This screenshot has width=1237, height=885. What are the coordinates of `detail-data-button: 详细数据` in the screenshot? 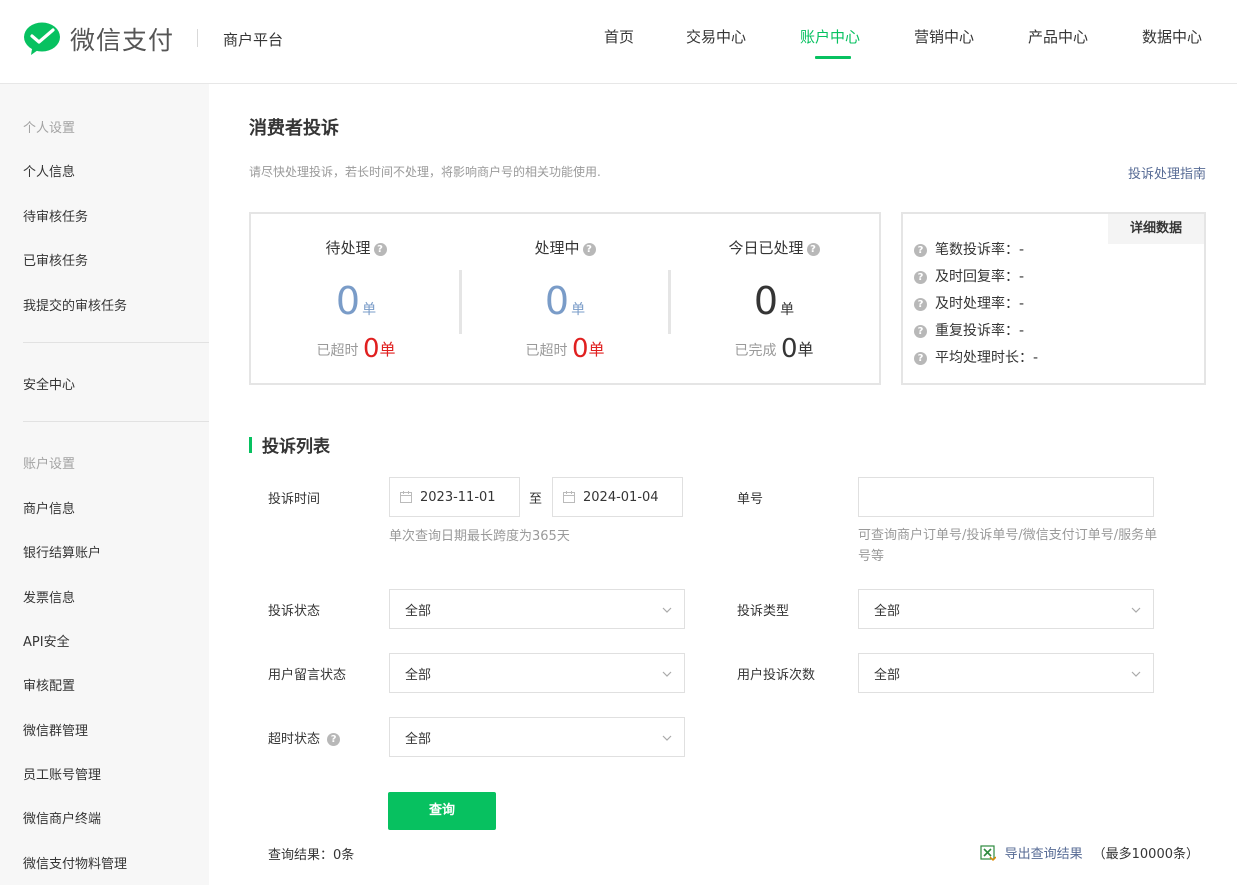 It's located at (1156, 229).